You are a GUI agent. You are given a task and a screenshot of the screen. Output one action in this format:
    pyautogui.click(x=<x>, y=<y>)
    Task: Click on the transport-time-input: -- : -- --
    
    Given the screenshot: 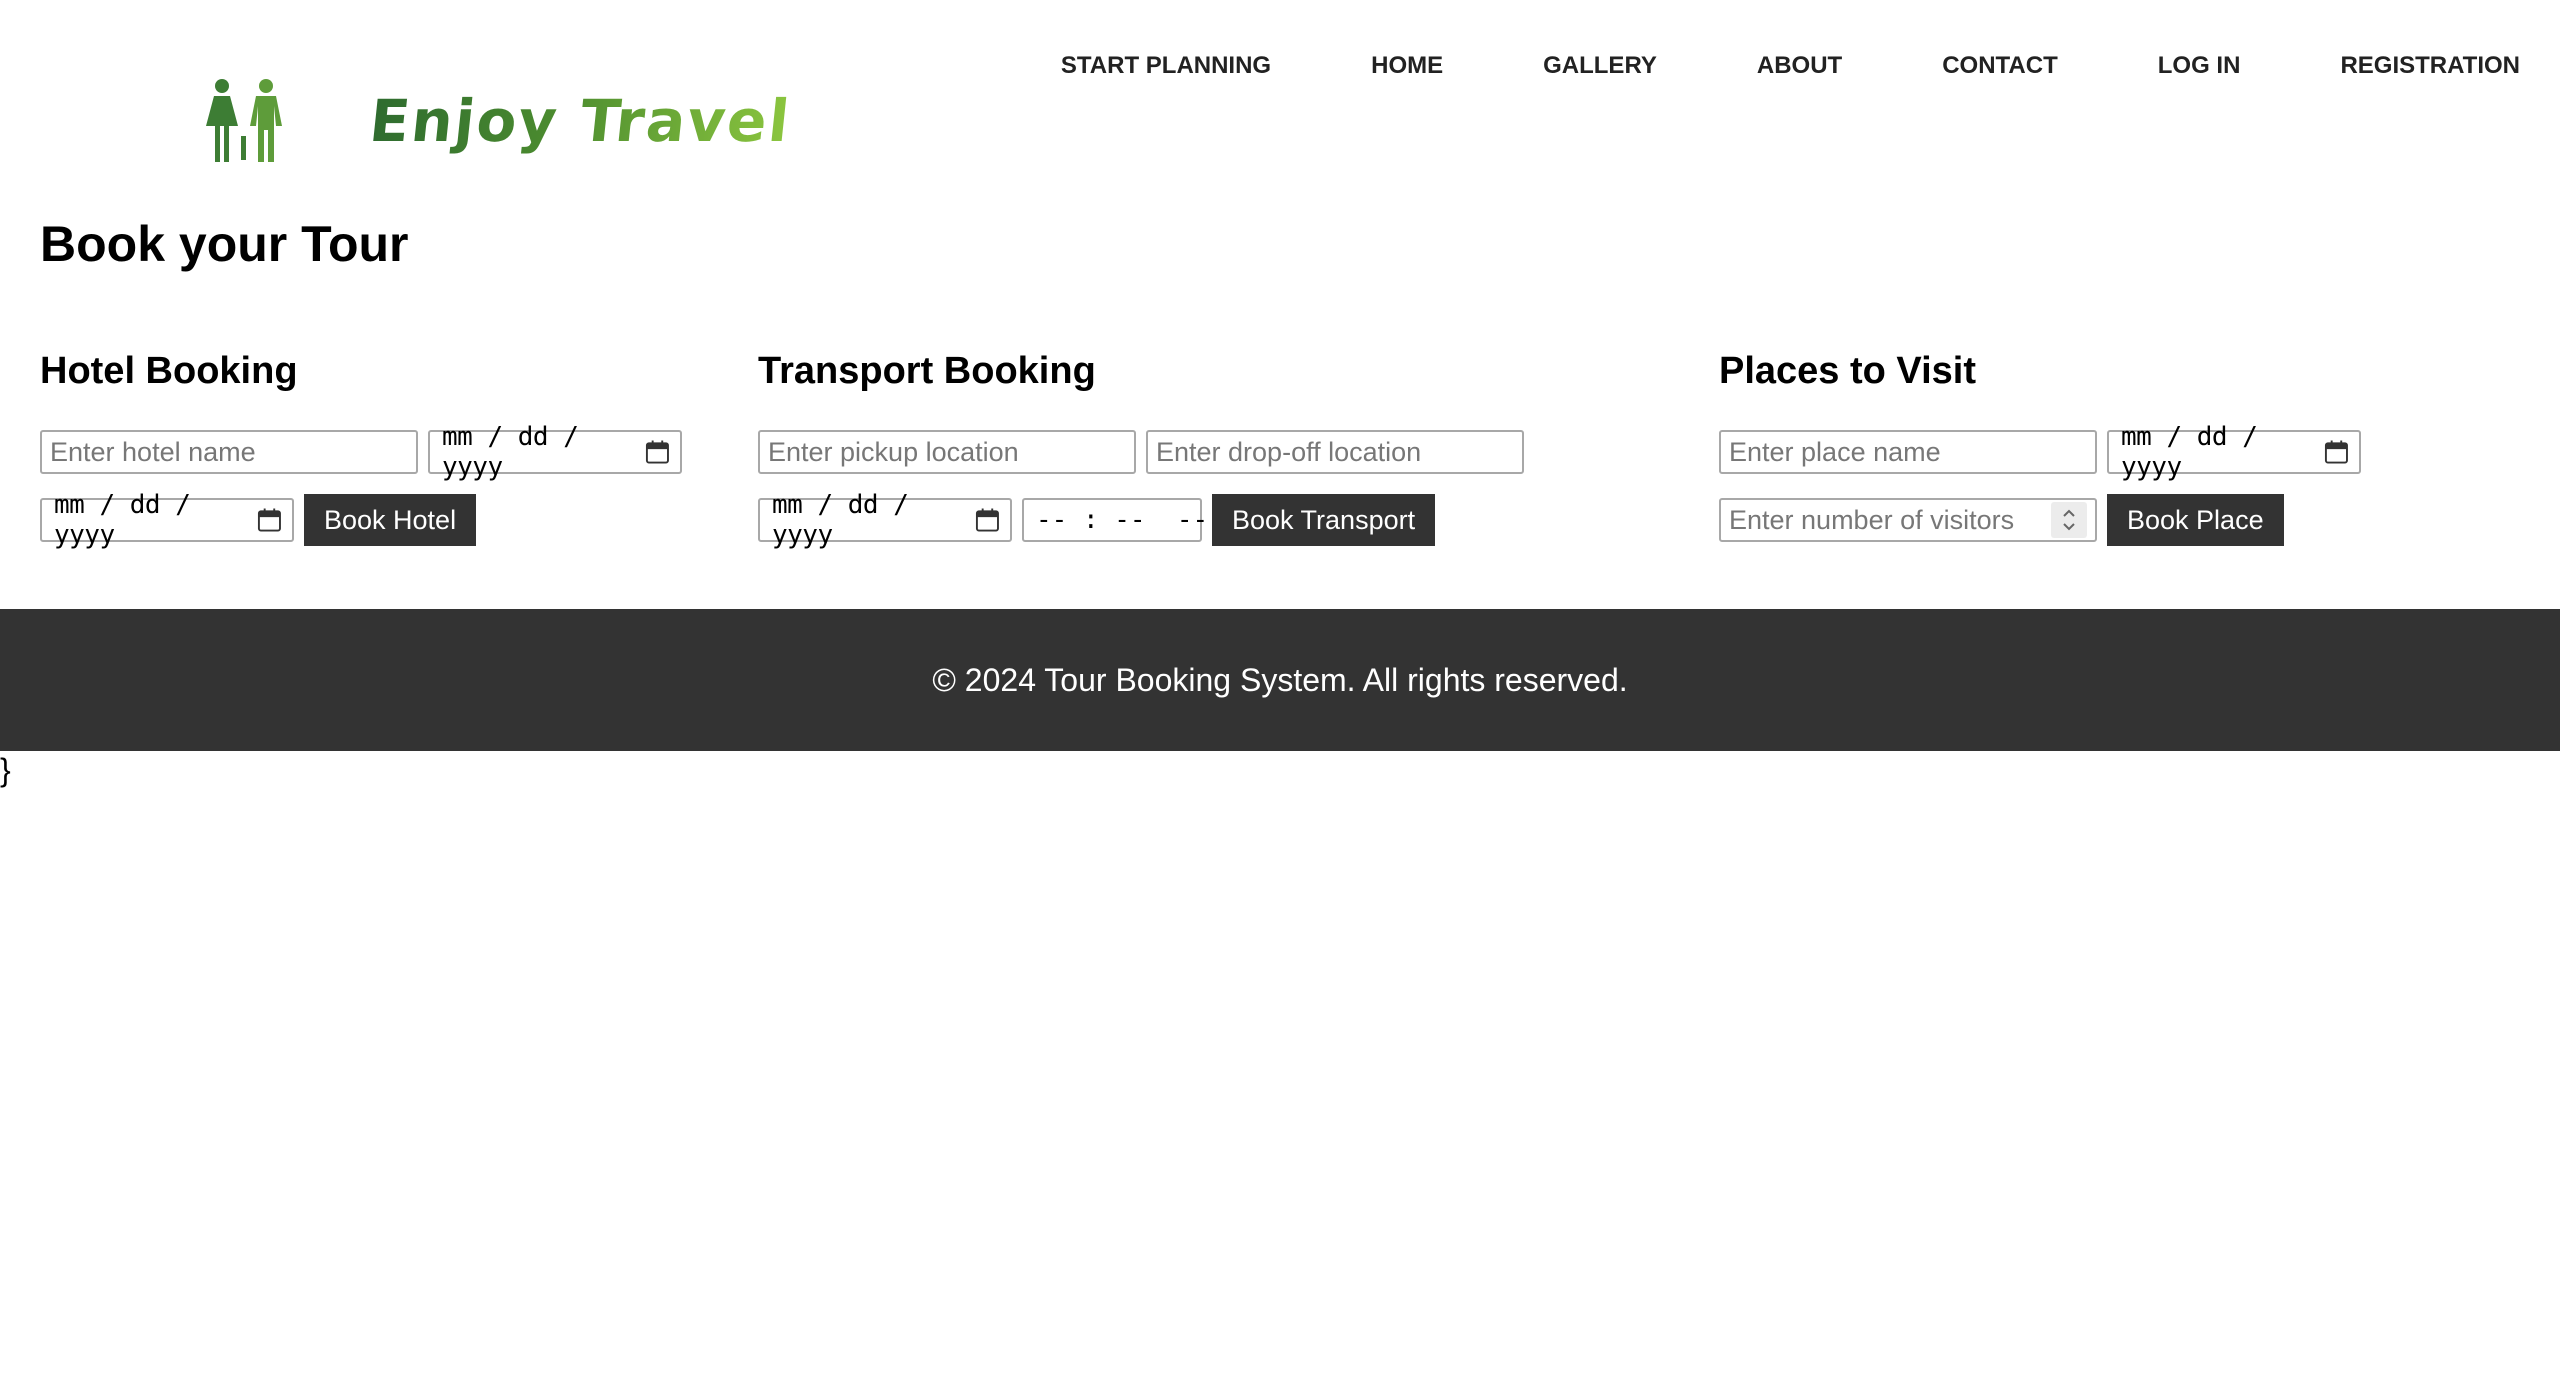 What is the action you would take?
    pyautogui.click(x=1115, y=520)
    